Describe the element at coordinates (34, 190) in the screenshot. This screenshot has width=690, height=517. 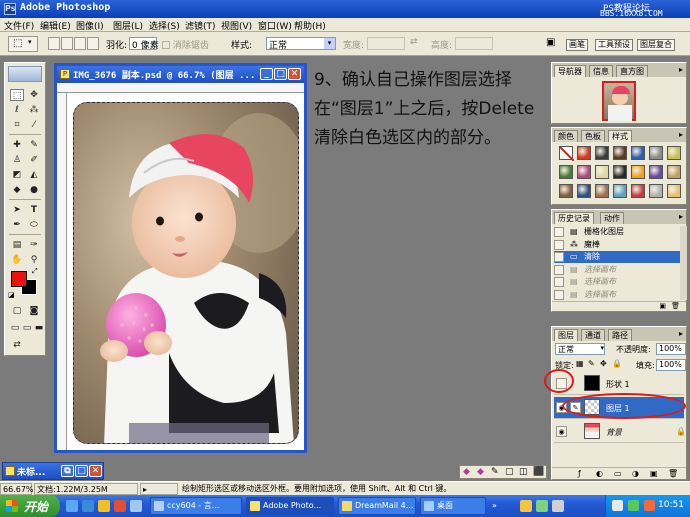
I see `dodge-tool-icon: ●` at that location.